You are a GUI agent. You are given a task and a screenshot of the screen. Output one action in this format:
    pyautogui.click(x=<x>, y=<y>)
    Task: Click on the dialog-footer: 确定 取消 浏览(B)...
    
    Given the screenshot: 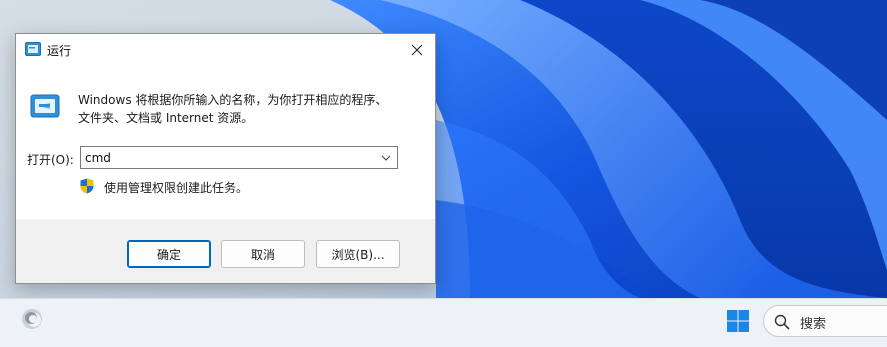 What is the action you would take?
    pyautogui.click(x=225, y=251)
    